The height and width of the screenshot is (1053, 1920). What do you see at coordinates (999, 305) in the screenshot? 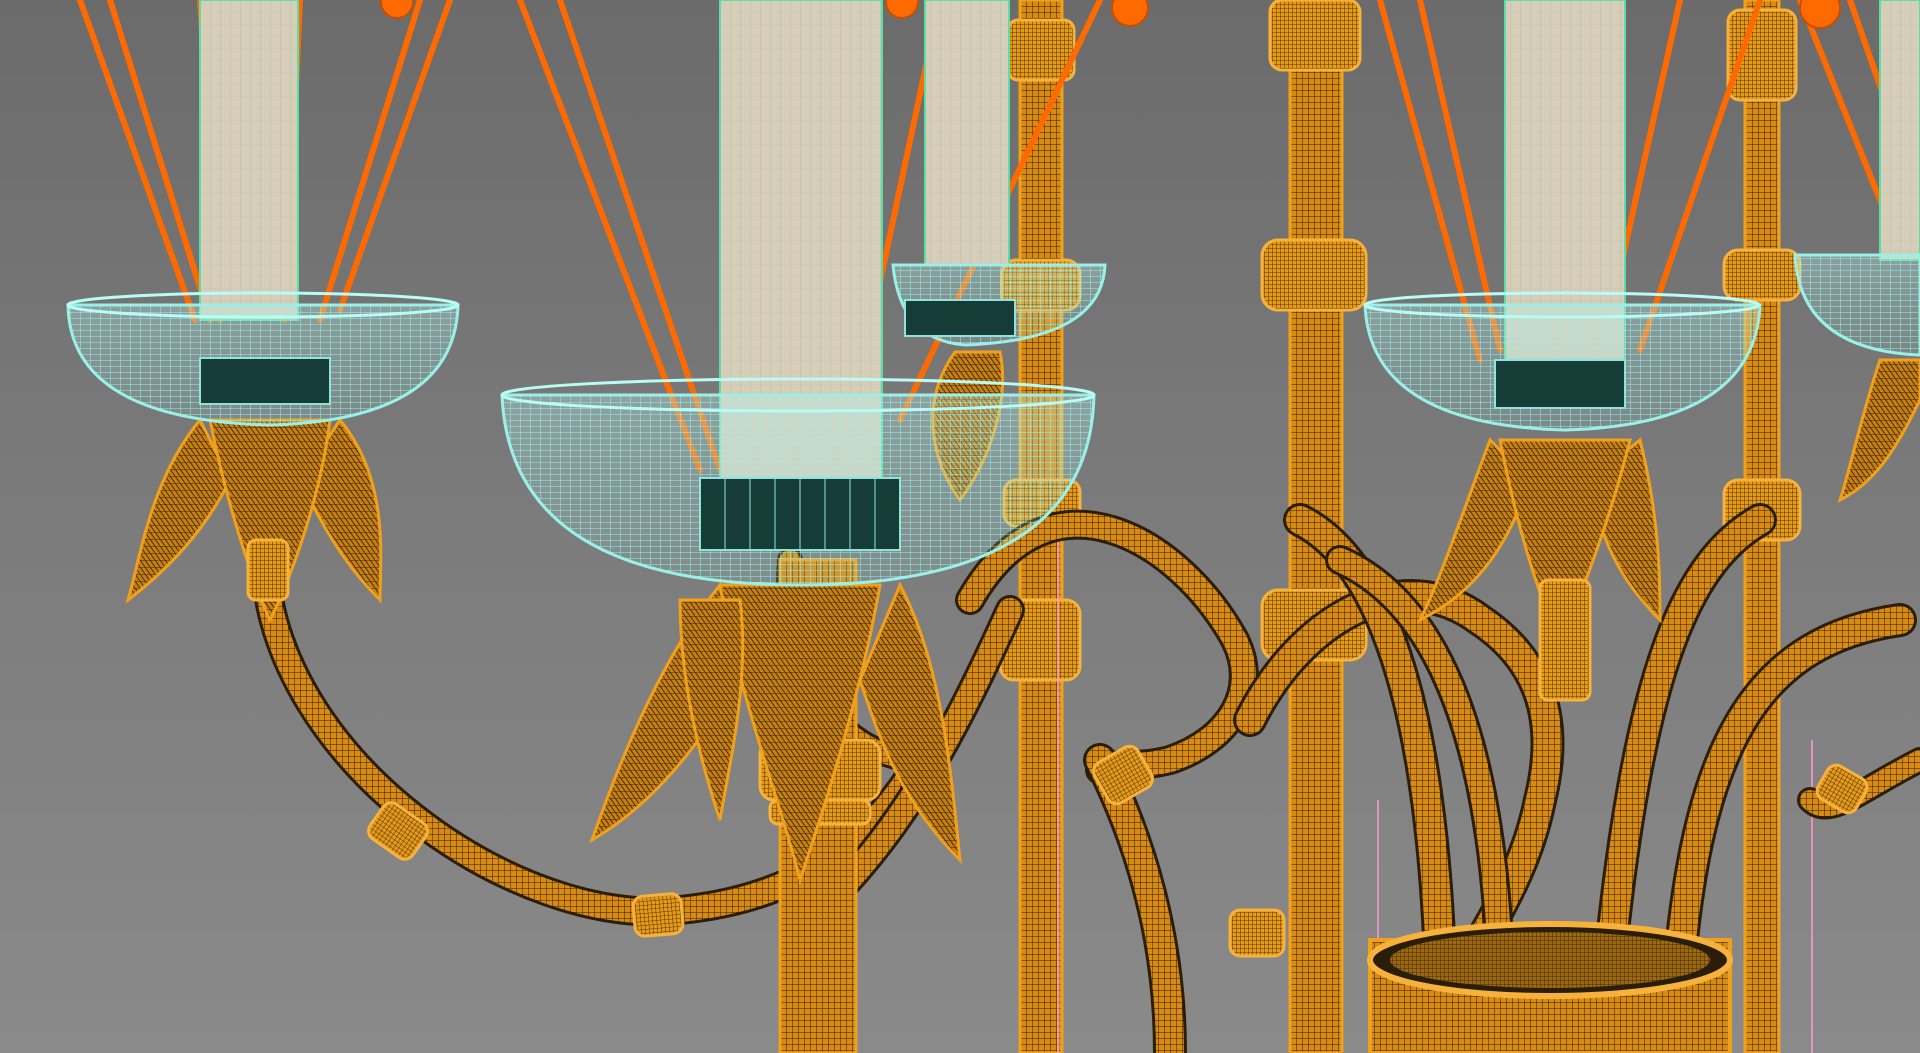
I see `drip-cup-center-back` at bounding box center [999, 305].